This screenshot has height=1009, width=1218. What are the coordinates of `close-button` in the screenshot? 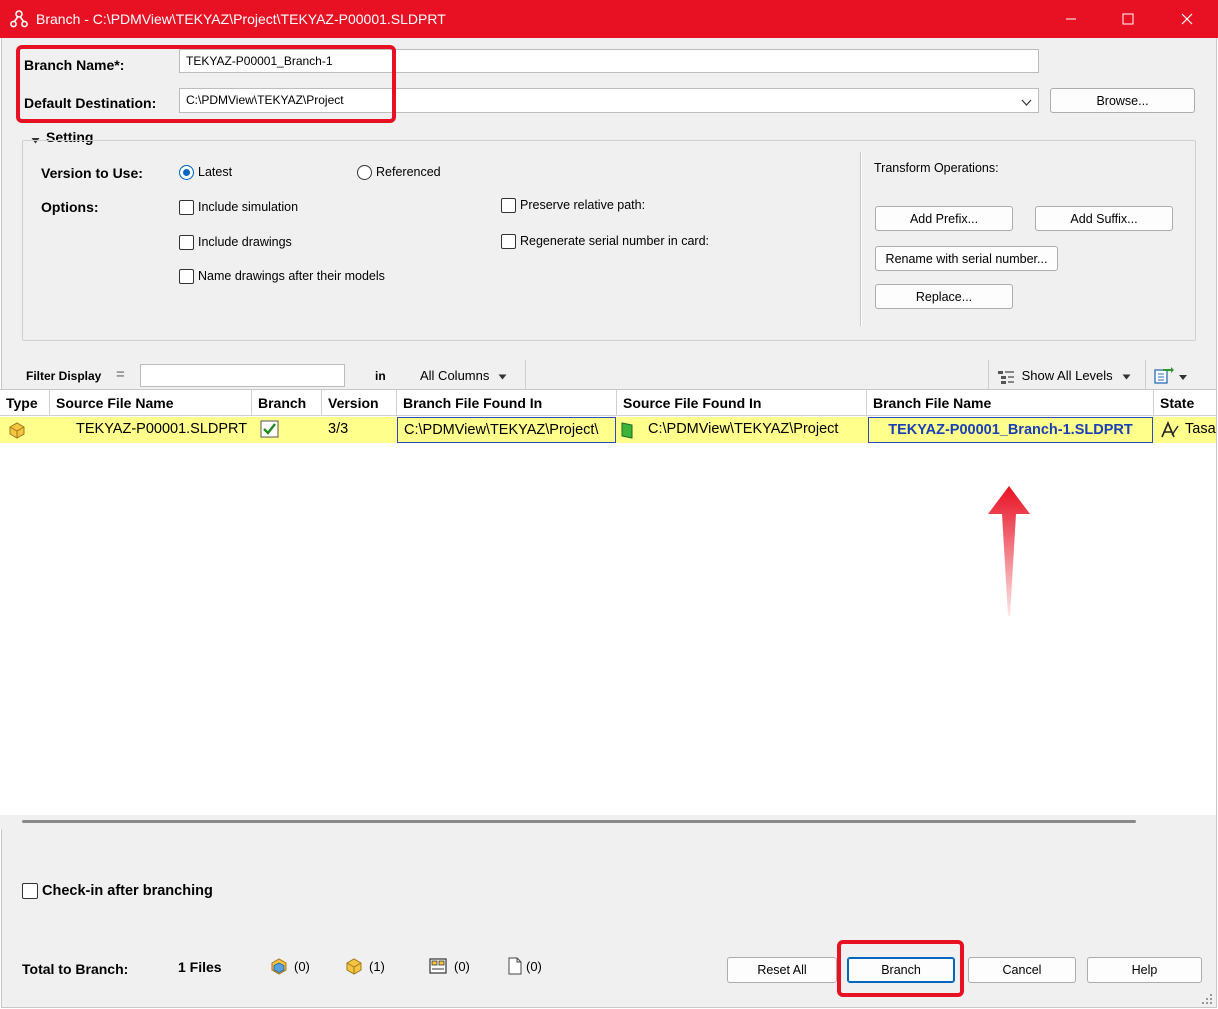 It's located at (1187, 19).